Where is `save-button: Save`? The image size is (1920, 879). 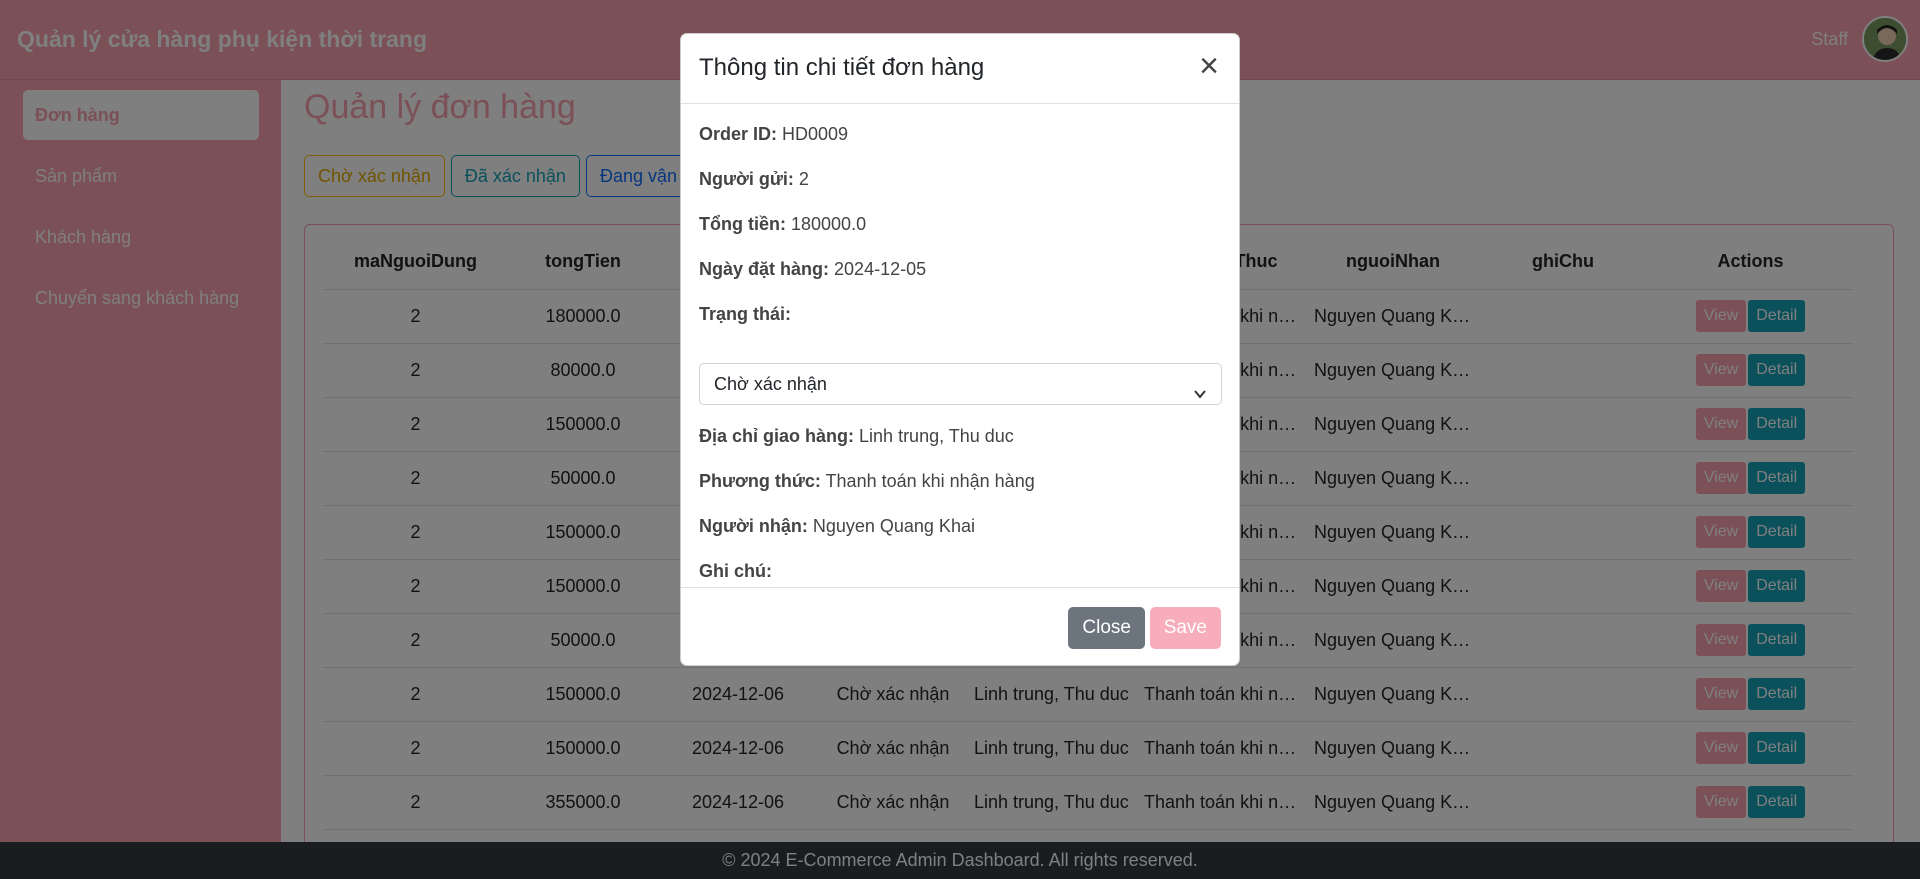 save-button: Save is located at coordinates (1185, 628).